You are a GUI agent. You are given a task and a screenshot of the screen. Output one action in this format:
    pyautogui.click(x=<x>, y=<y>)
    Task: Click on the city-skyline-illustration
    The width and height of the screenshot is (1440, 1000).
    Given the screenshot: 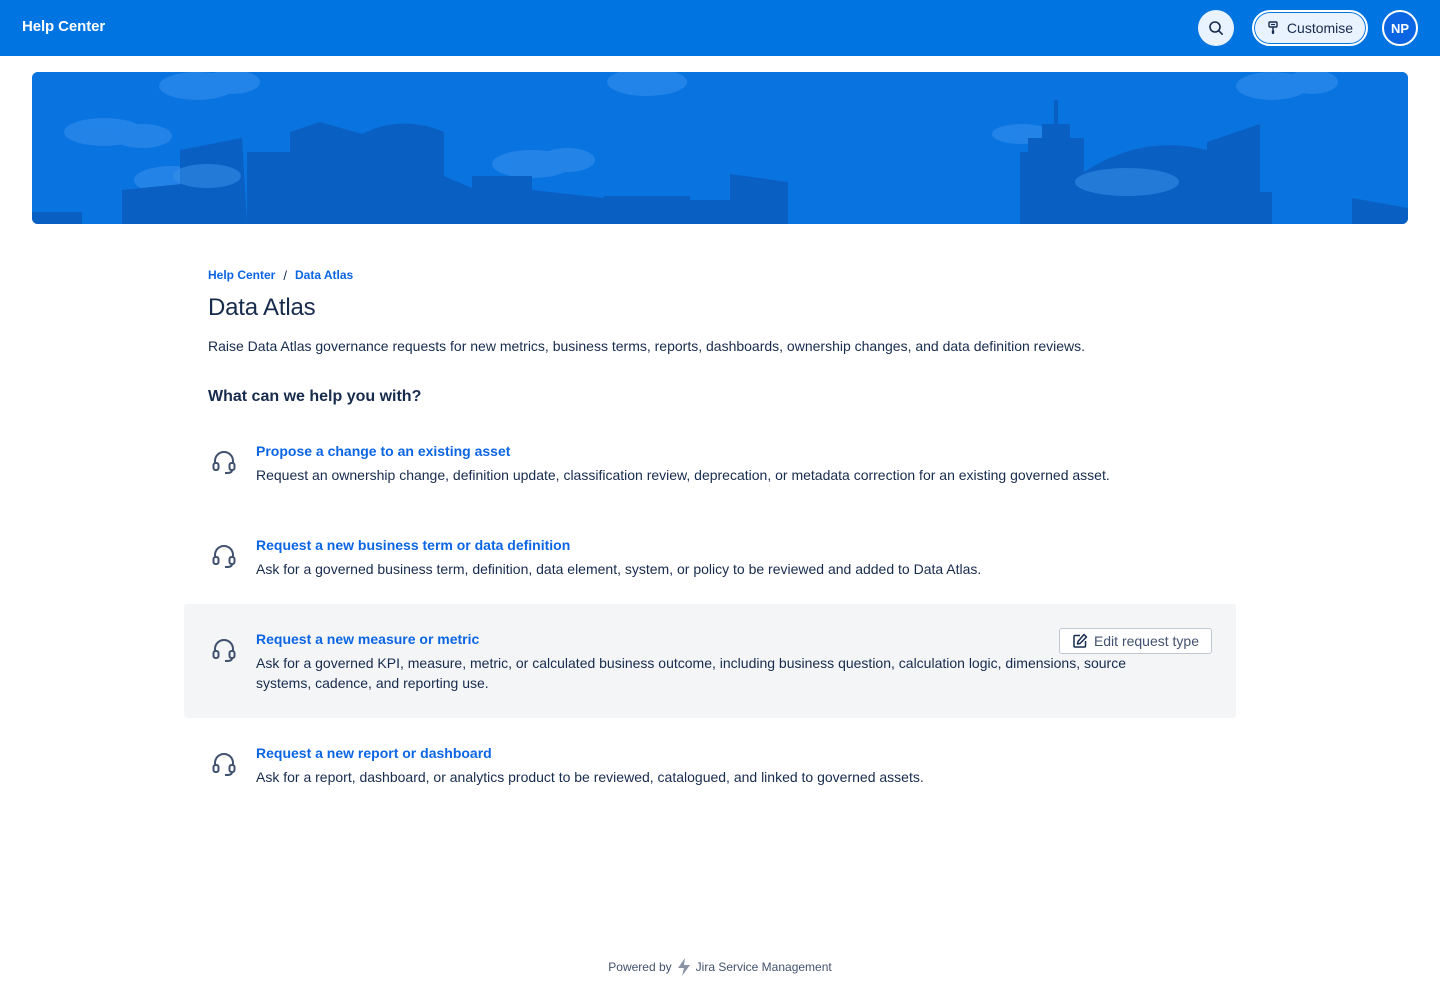 What is the action you would take?
    pyautogui.click(x=720, y=148)
    